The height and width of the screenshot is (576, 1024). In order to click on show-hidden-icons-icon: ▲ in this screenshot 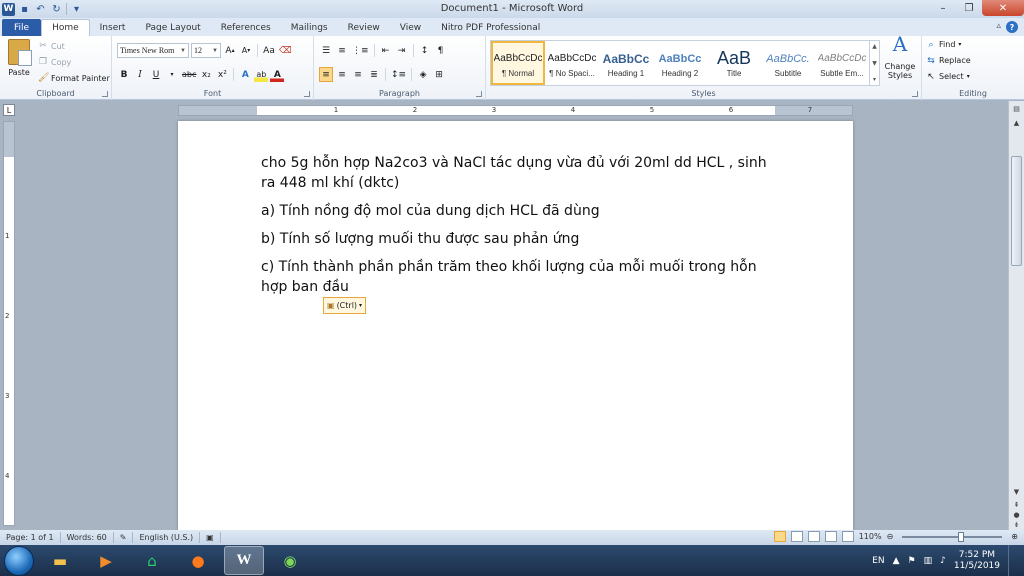, I will do `click(896, 561)`.